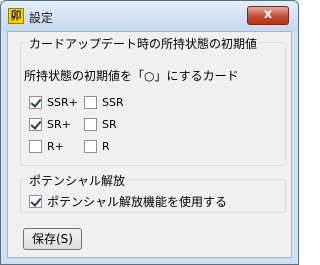 The image size is (320, 265). What do you see at coordinates (109, 124) in the screenshot?
I see `checkbox-label: SR` at bounding box center [109, 124].